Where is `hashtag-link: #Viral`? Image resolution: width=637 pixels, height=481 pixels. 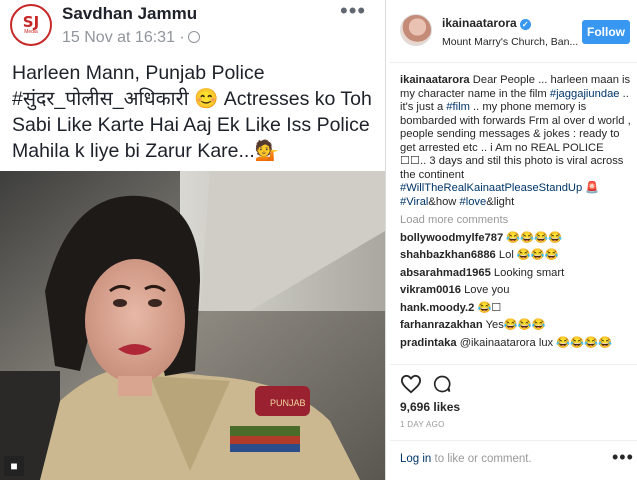 hashtag-link: #Viral is located at coordinates (414, 202).